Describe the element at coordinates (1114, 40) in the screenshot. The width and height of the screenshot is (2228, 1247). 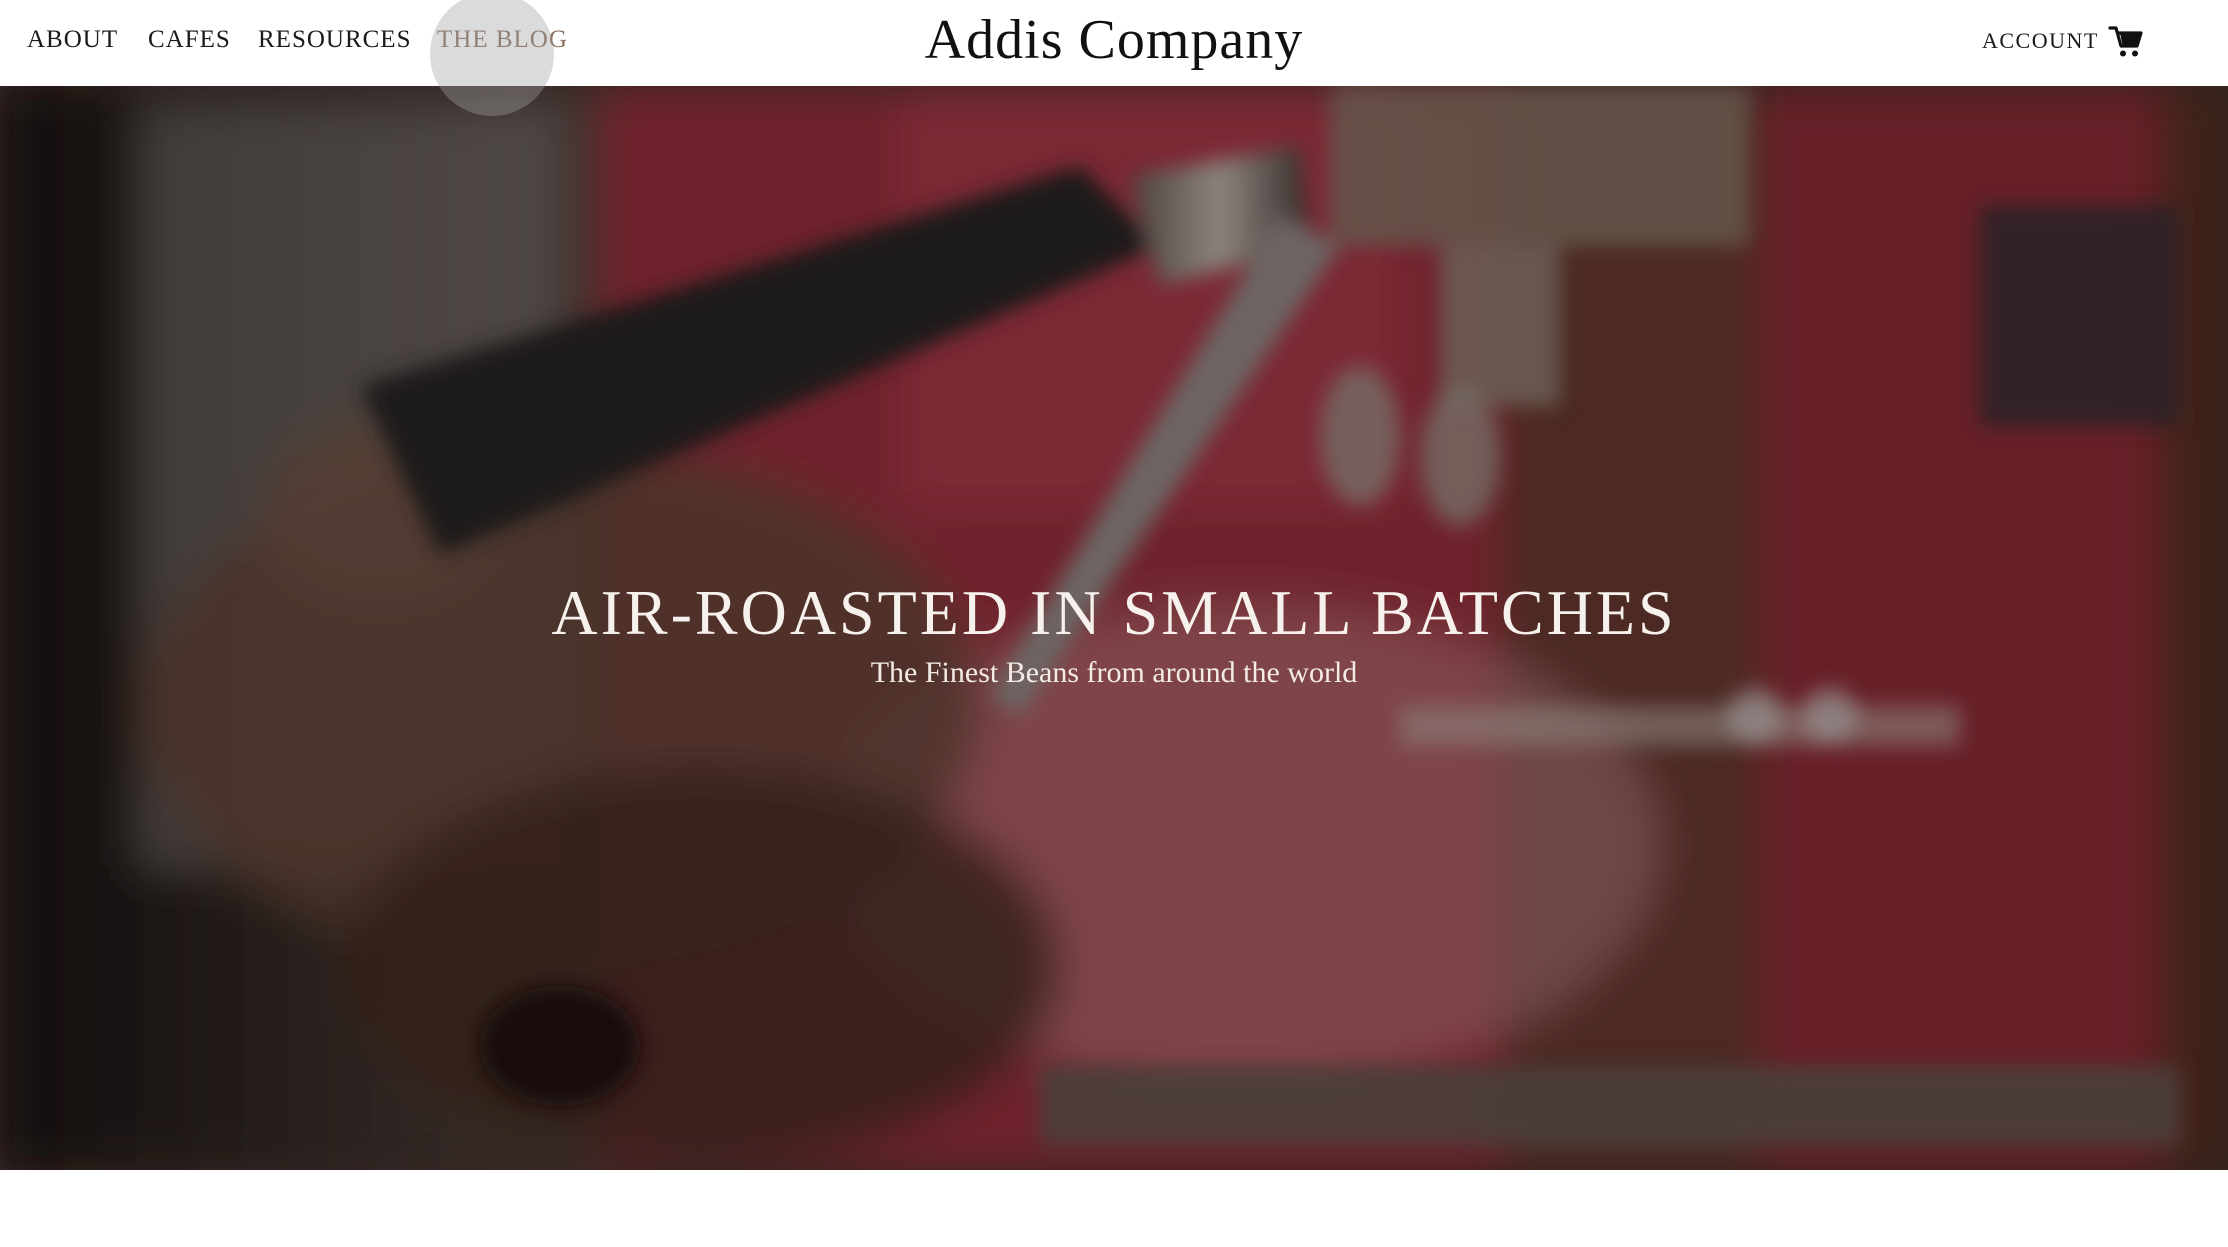
I see `brand-logo-text: Addis Company` at that location.